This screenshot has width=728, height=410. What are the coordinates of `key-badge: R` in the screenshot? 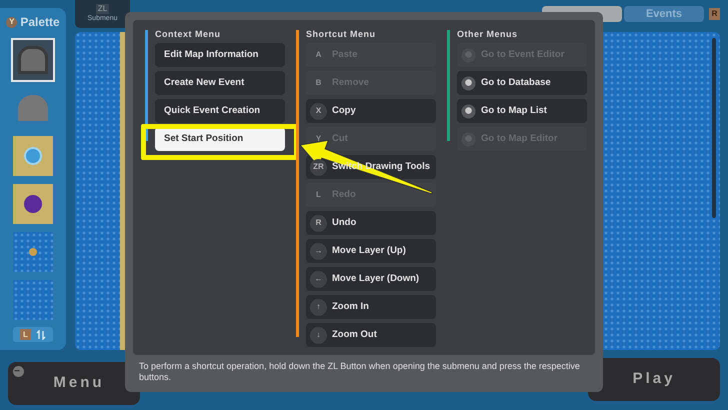 It's located at (714, 14).